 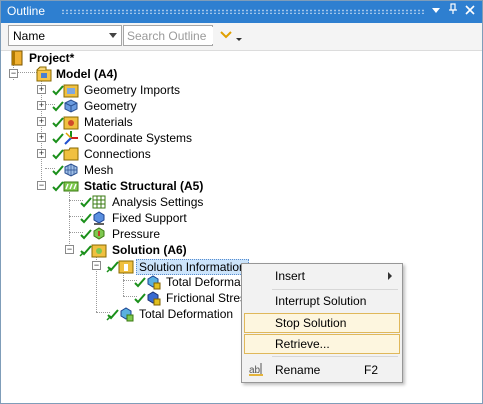 I want to click on mesh-icon, so click(x=71, y=170).